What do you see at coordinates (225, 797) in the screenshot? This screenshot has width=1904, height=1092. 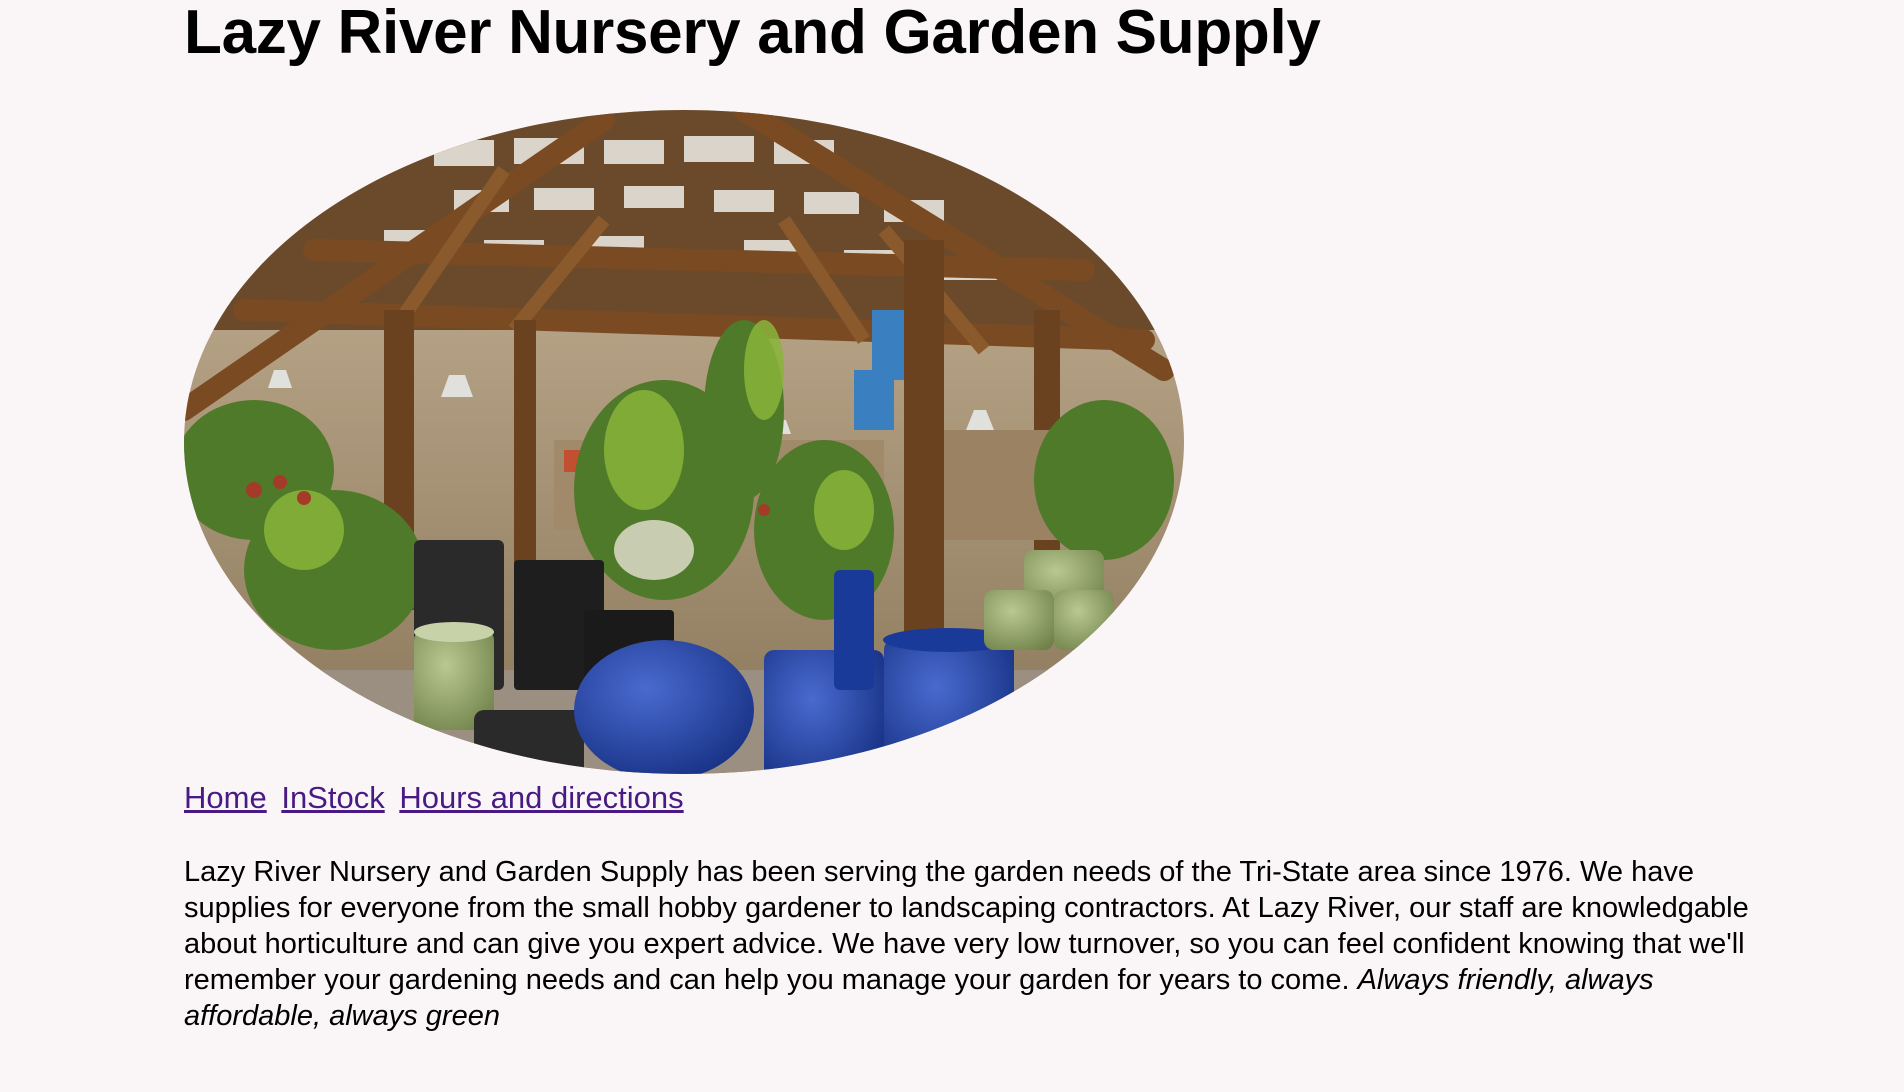 I see `nav-link-home: Home` at bounding box center [225, 797].